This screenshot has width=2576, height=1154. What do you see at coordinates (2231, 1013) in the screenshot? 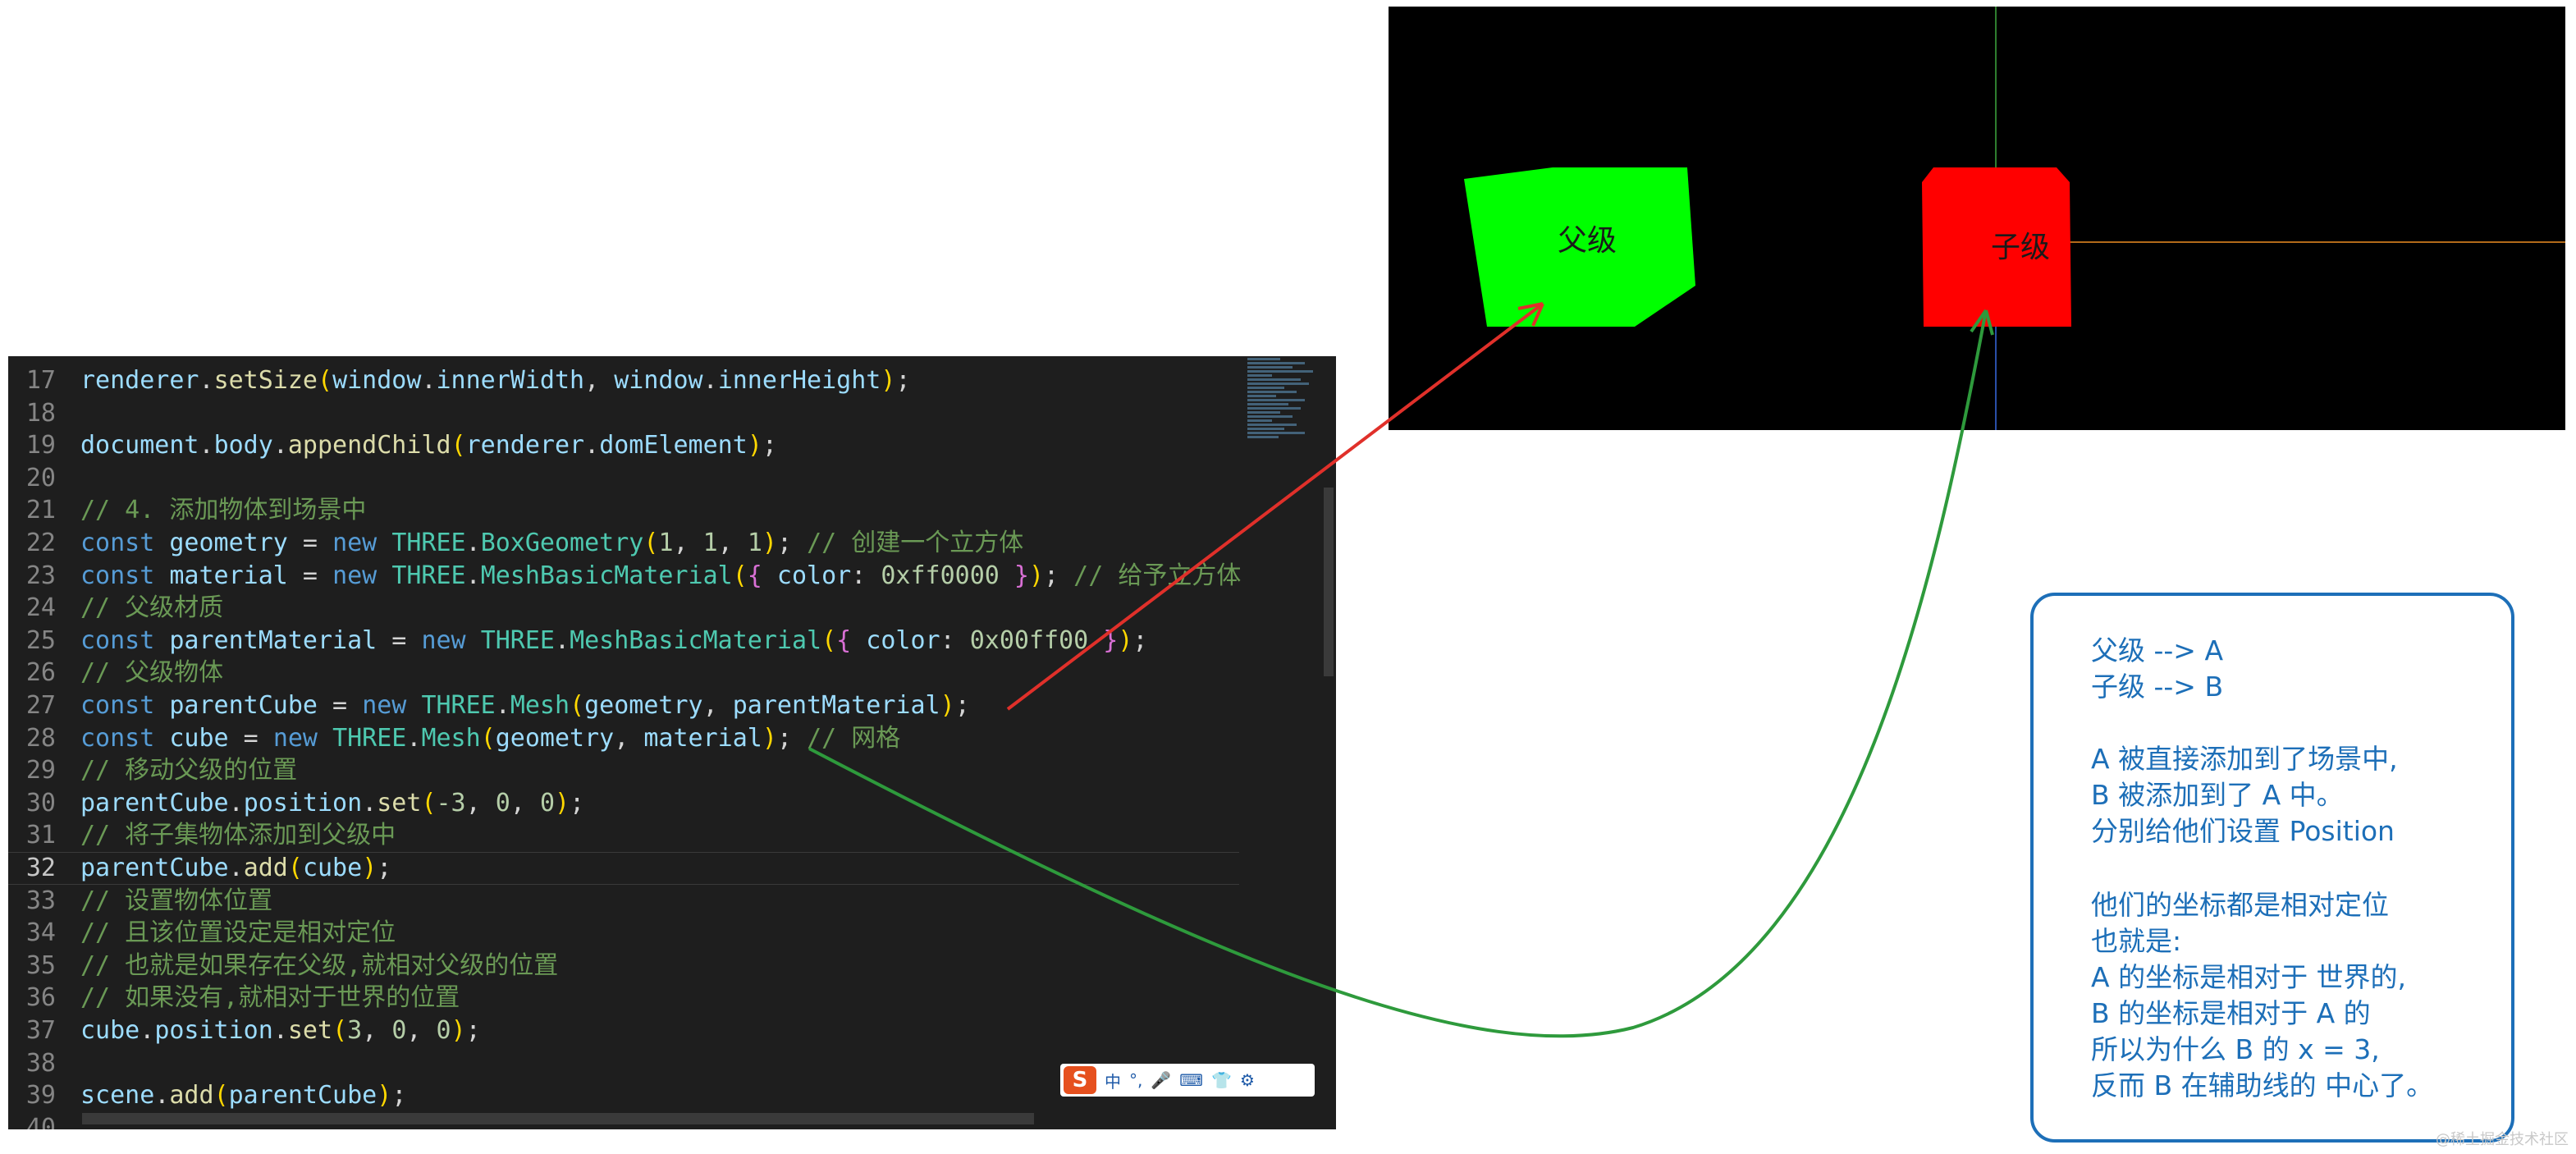
I see `note-line: B 的坐标是相对于 A 的` at bounding box center [2231, 1013].